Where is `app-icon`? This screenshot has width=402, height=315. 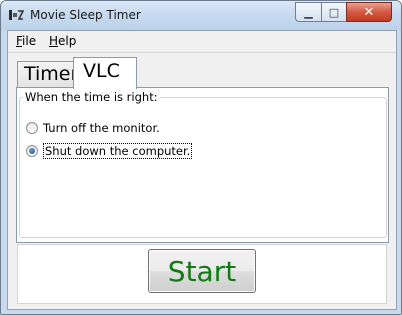
app-icon is located at coordinates (16, 15).